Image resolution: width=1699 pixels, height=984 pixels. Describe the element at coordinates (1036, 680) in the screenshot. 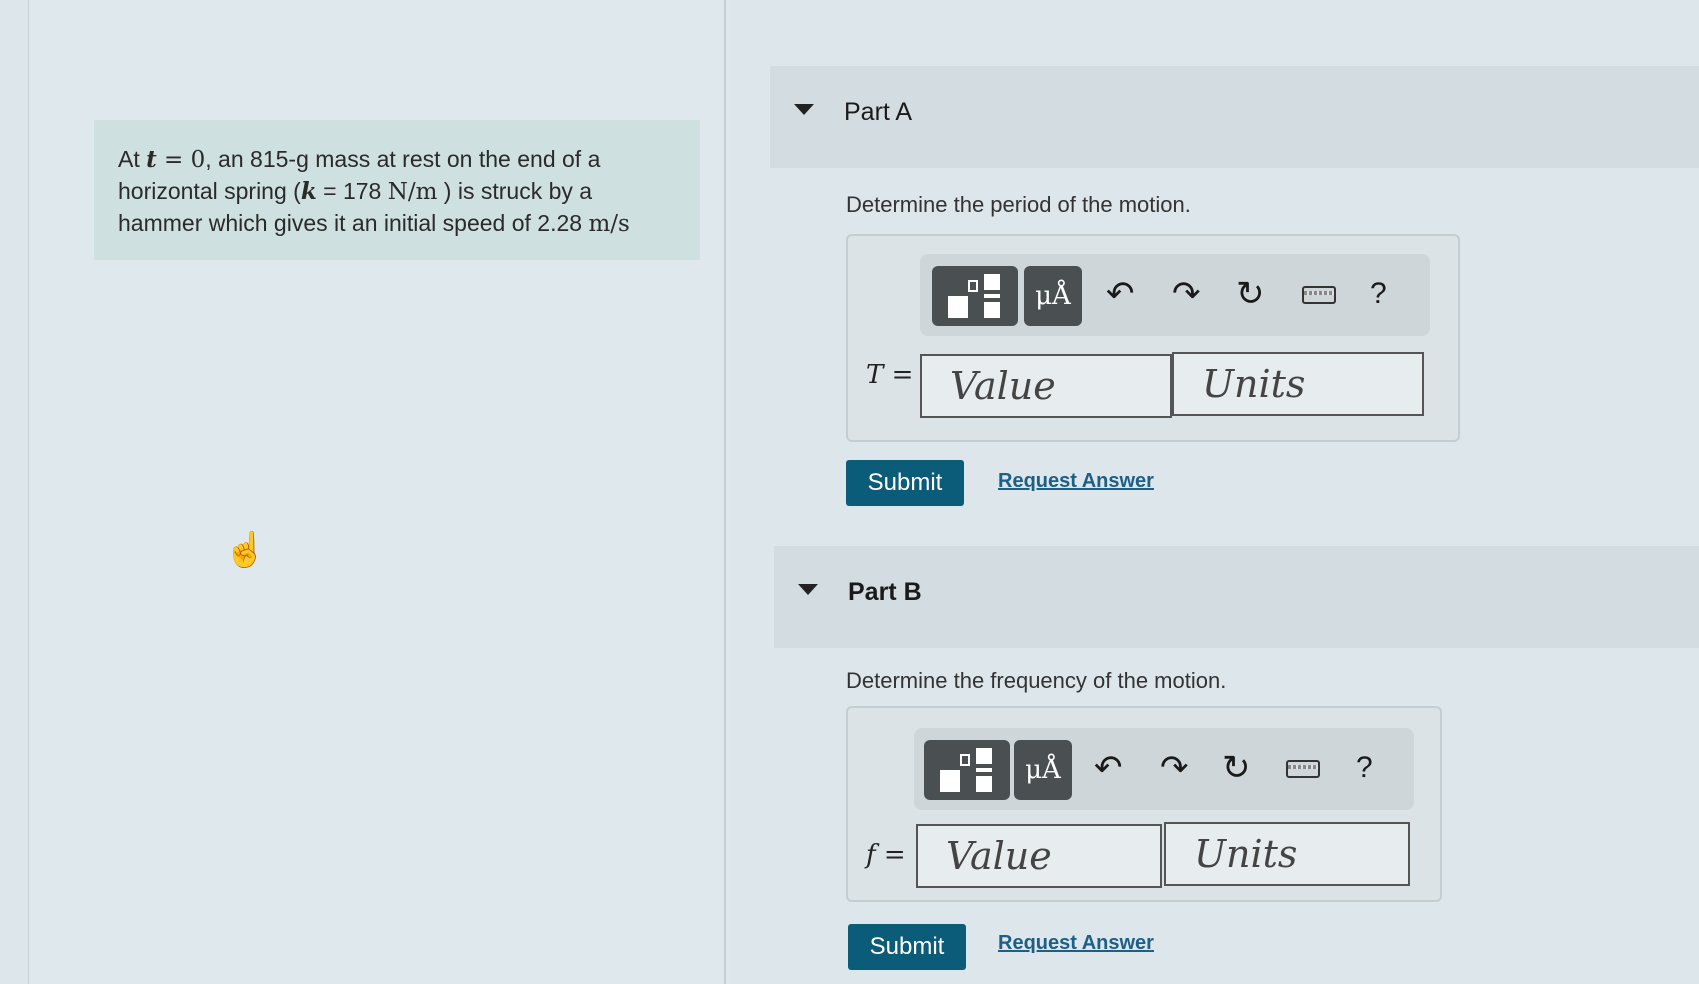

I see `part-b-question: Determine the frequency of the motion.` at that location.